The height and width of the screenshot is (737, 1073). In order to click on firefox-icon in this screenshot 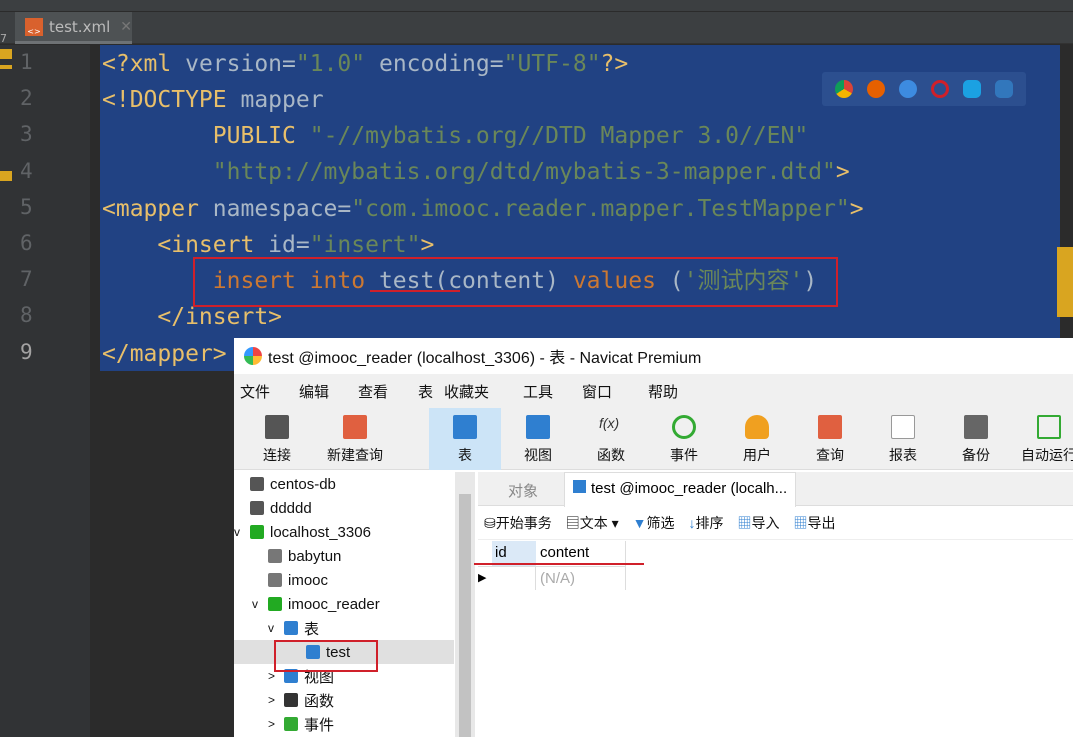, I will do `click(876, 89)`.